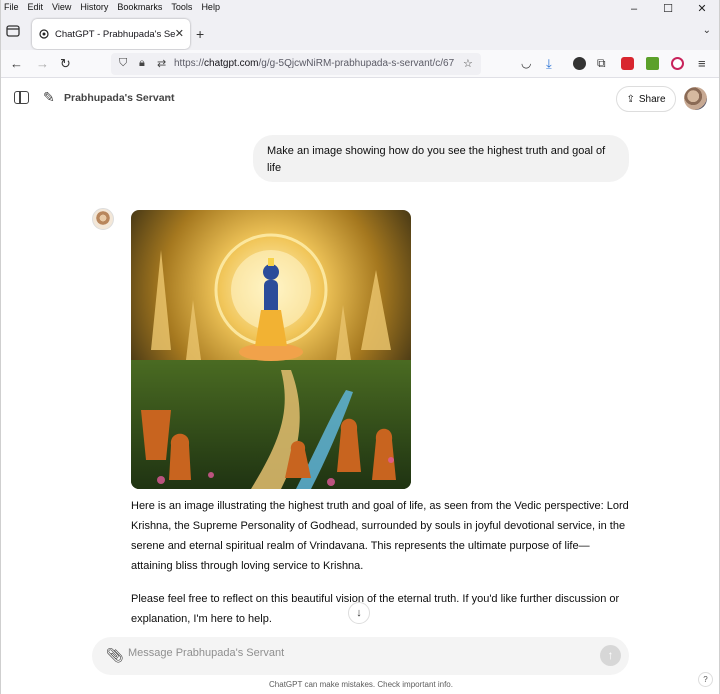 This screenshot has width=720, height=694. Describe the element at coordinates (359, 613) in the screenshot. I see `scroll-to-bottom-button: ↓` at that location.